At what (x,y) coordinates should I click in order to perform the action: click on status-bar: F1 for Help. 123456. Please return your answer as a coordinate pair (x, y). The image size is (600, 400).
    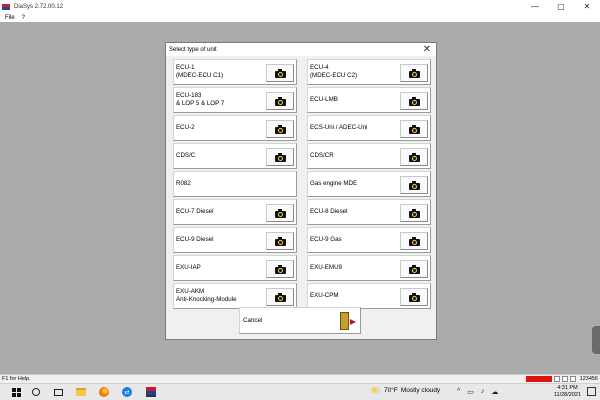
    Looking at the image, I should click on (300, 378).